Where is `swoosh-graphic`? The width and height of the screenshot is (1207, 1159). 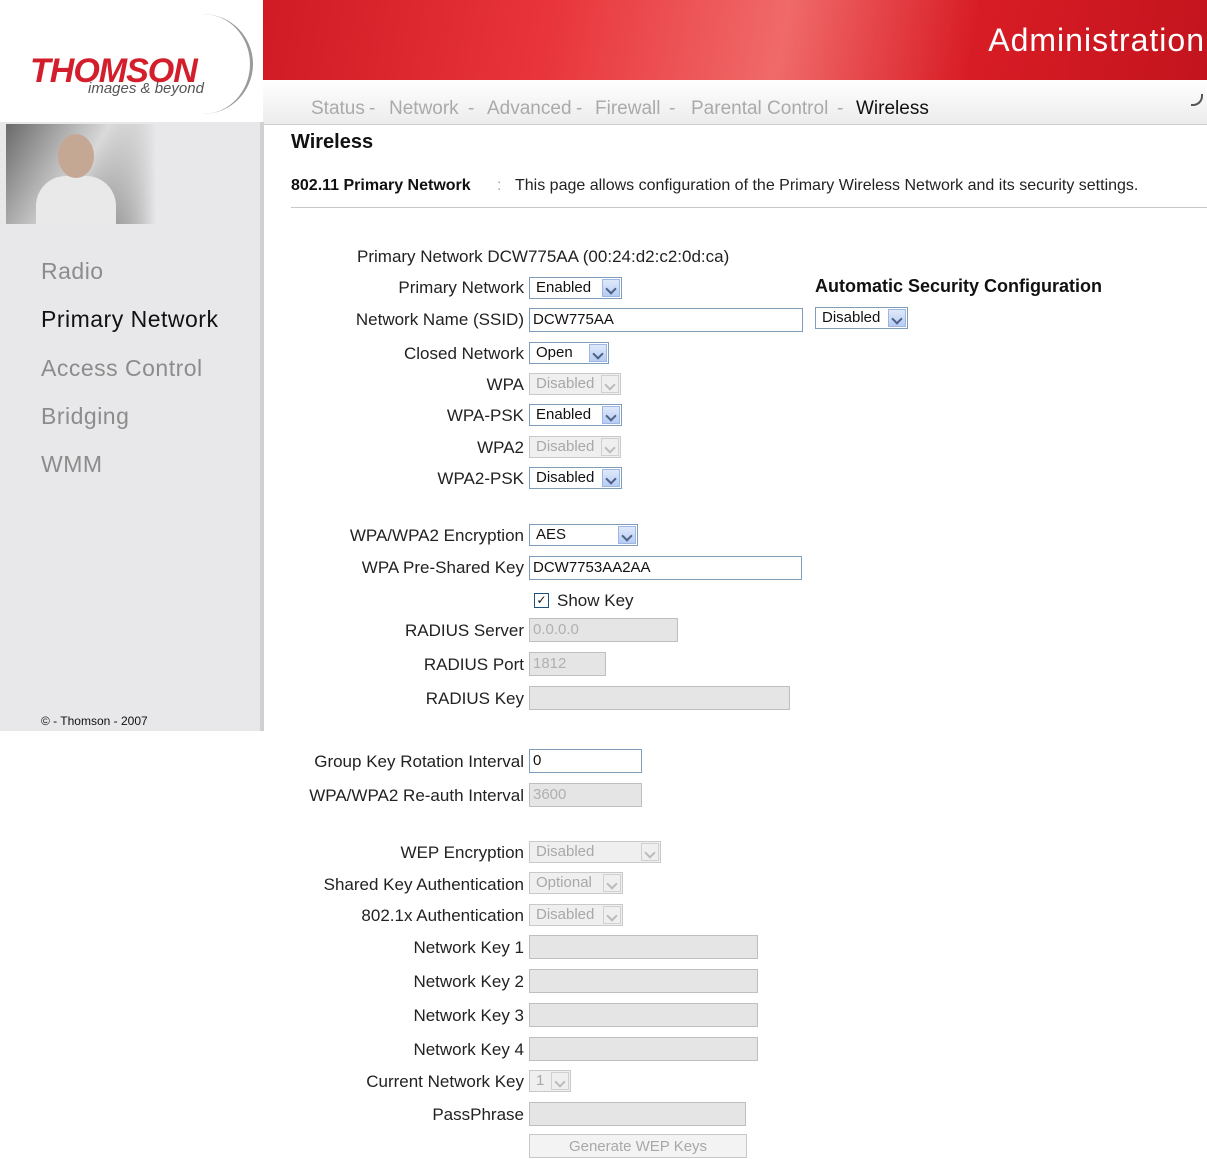 swoosh-graphic is located at coordinates (221, 64).